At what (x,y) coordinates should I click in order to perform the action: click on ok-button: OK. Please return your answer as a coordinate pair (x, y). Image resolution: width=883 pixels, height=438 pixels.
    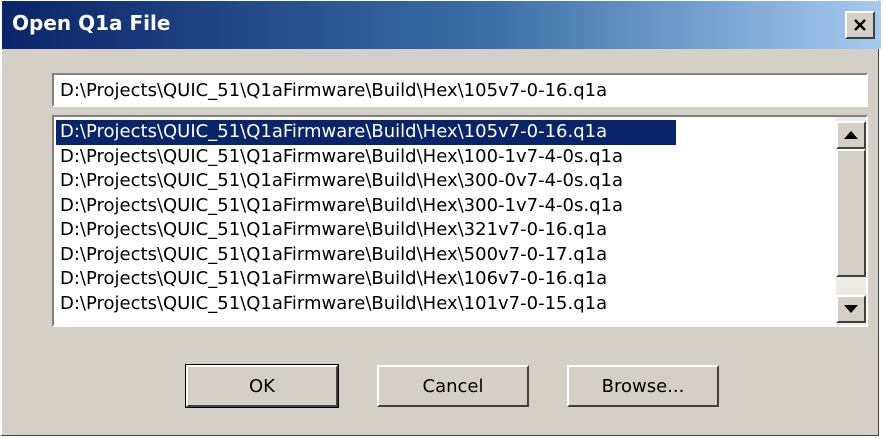
    Looking at the image, I should click on (262, 386).